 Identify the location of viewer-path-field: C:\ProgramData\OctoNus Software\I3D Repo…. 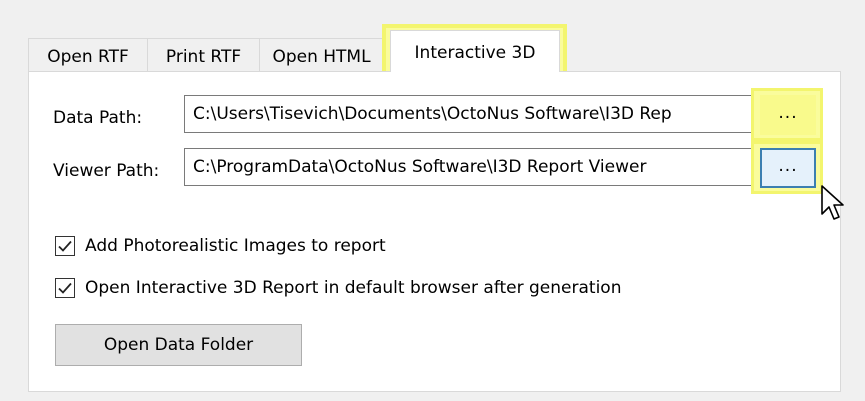
(471, 167).